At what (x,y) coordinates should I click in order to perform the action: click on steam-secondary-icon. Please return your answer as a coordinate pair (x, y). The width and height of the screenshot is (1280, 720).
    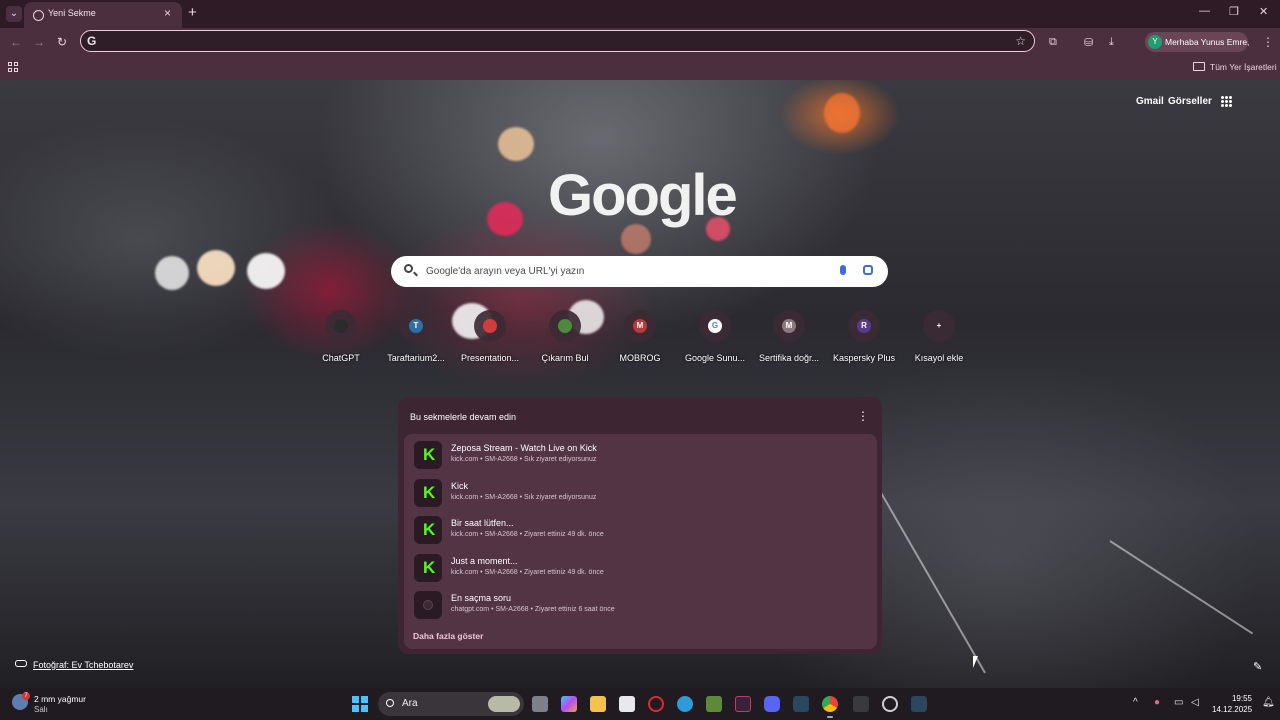
    Looking at the image, I should click on (919, 704).